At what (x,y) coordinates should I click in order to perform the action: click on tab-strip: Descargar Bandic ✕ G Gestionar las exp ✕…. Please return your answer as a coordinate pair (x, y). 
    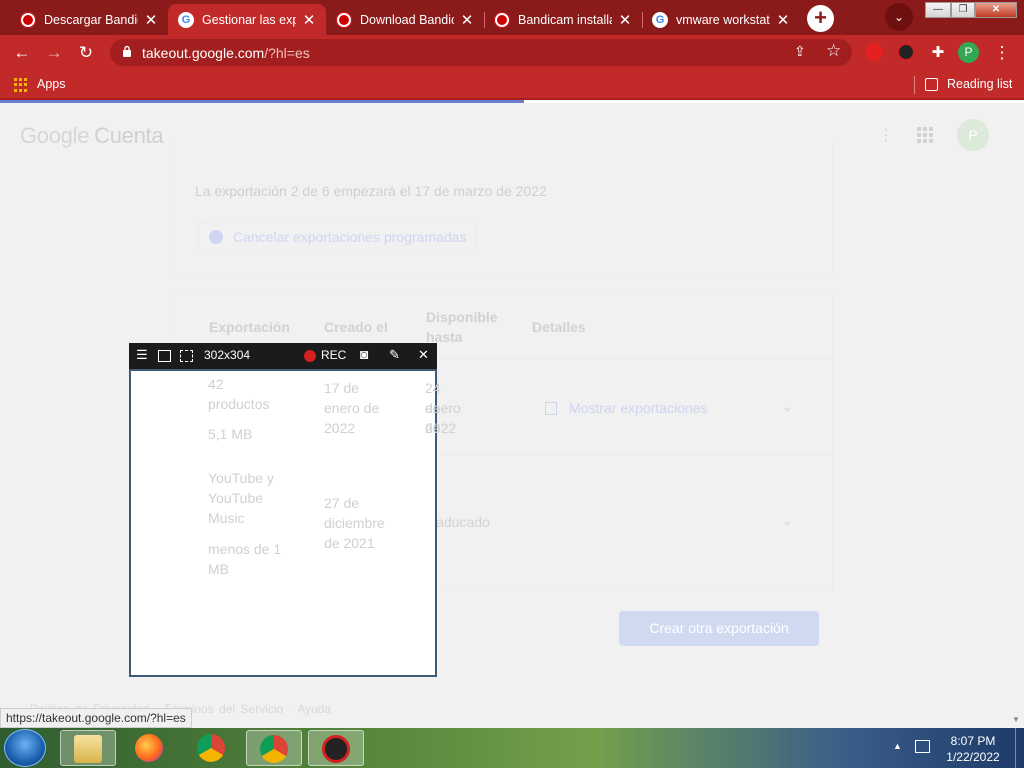
    Looking at the image, I should click on (512, 17).